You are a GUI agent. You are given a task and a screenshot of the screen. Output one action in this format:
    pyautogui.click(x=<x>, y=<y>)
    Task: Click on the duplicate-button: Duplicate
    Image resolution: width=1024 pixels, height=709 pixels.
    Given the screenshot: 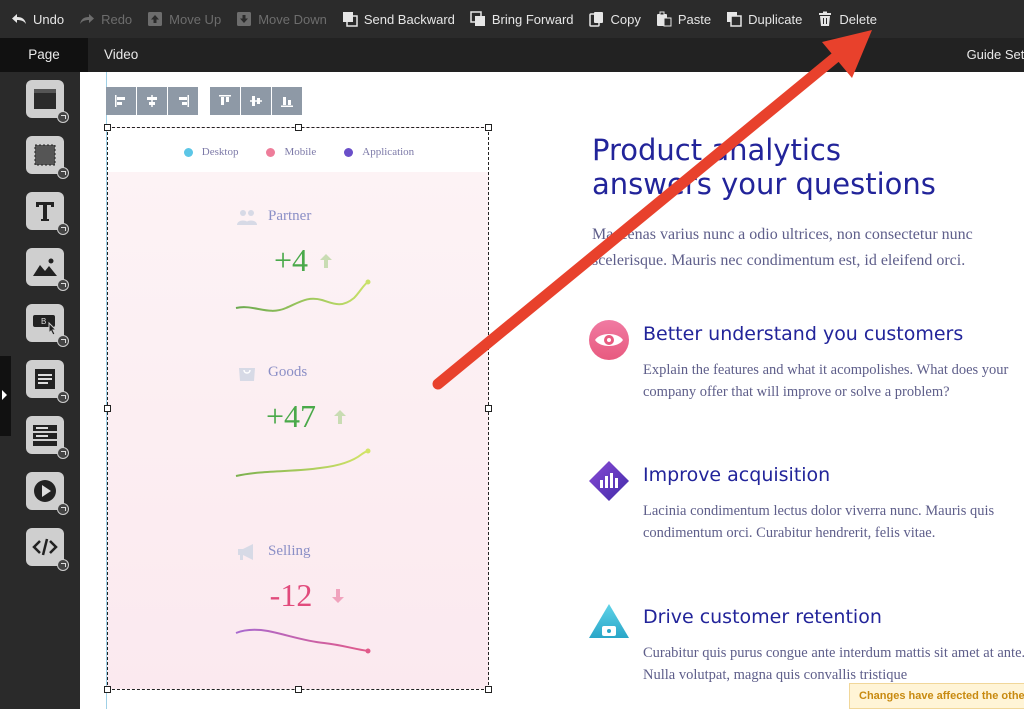 What is the action you would take?
    pyautogui.click(x=766, y=19)
    